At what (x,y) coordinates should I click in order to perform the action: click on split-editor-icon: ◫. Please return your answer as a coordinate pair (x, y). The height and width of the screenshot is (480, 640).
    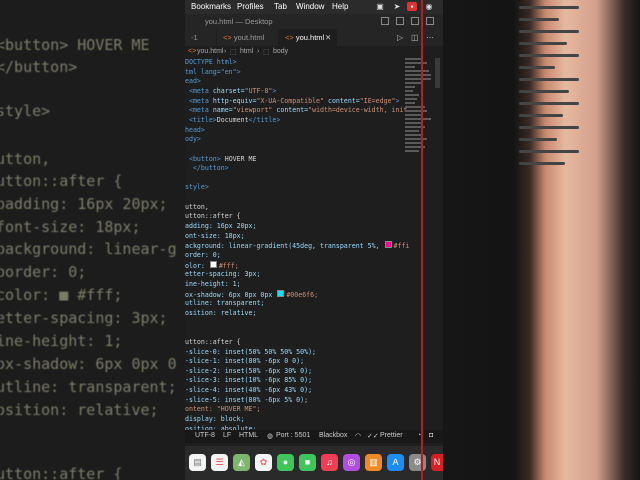
    Looking at the image, I should click on (415, 37).